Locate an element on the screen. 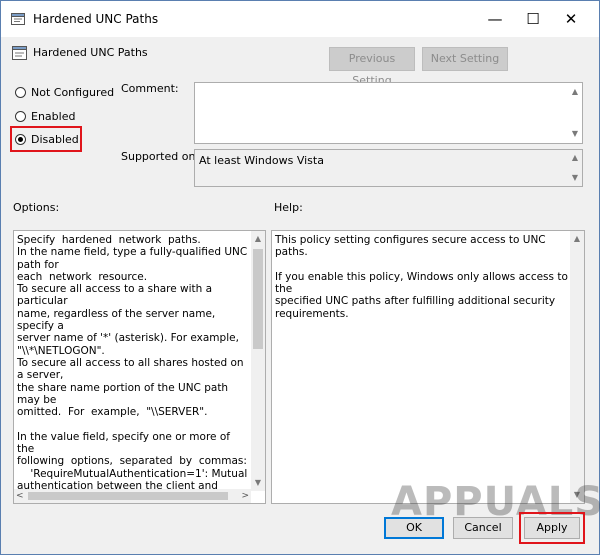 The height and width of the screenshot is (555, 600). options-vertical-scrollbar: ▲ ▼ is located at coordinates (258, 361).